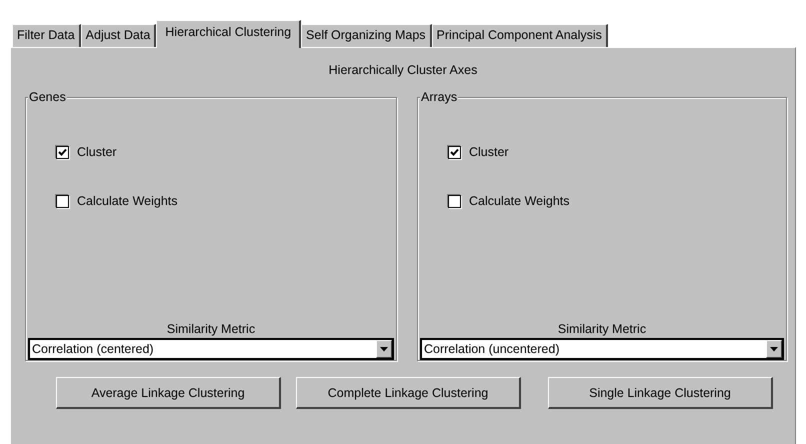 The image size is (806, 444). Describe the element at coordinates (602, 349) in the screenshot. I see `dropdown: Correlation (uncentered)` at that location.